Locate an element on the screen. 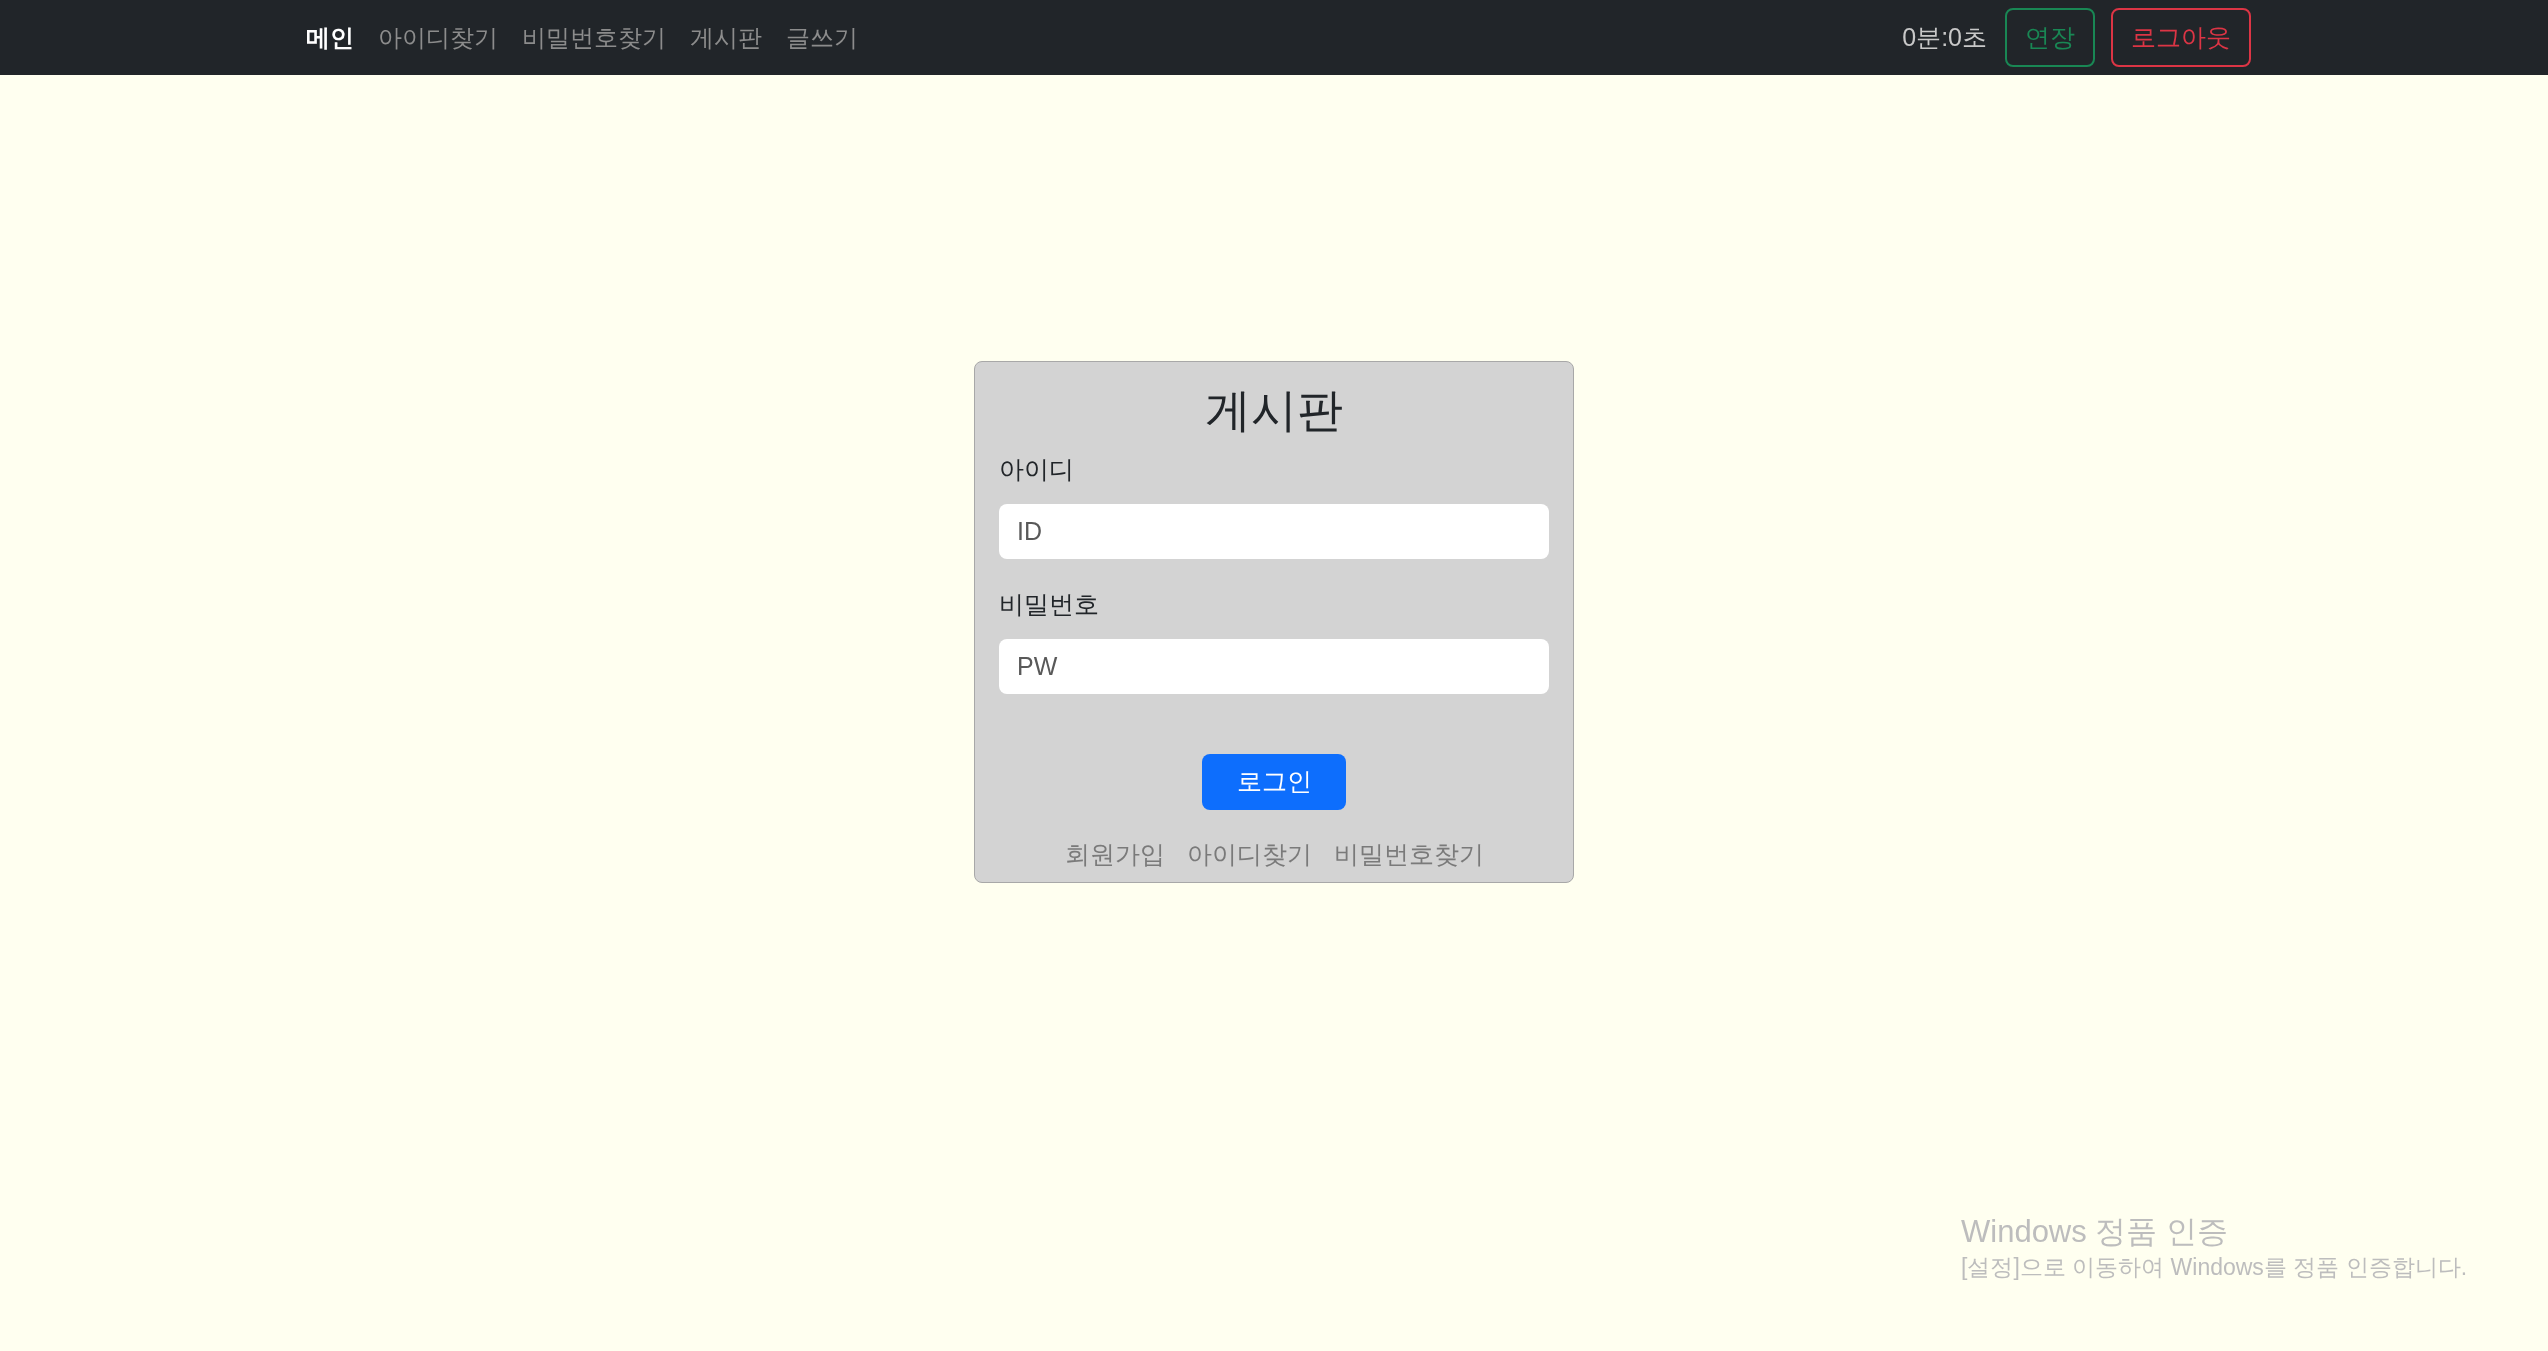 The height and width of the screenshot is (1351, 2548). field-label: 비밀번호 is located at coordinates (1049, 604).